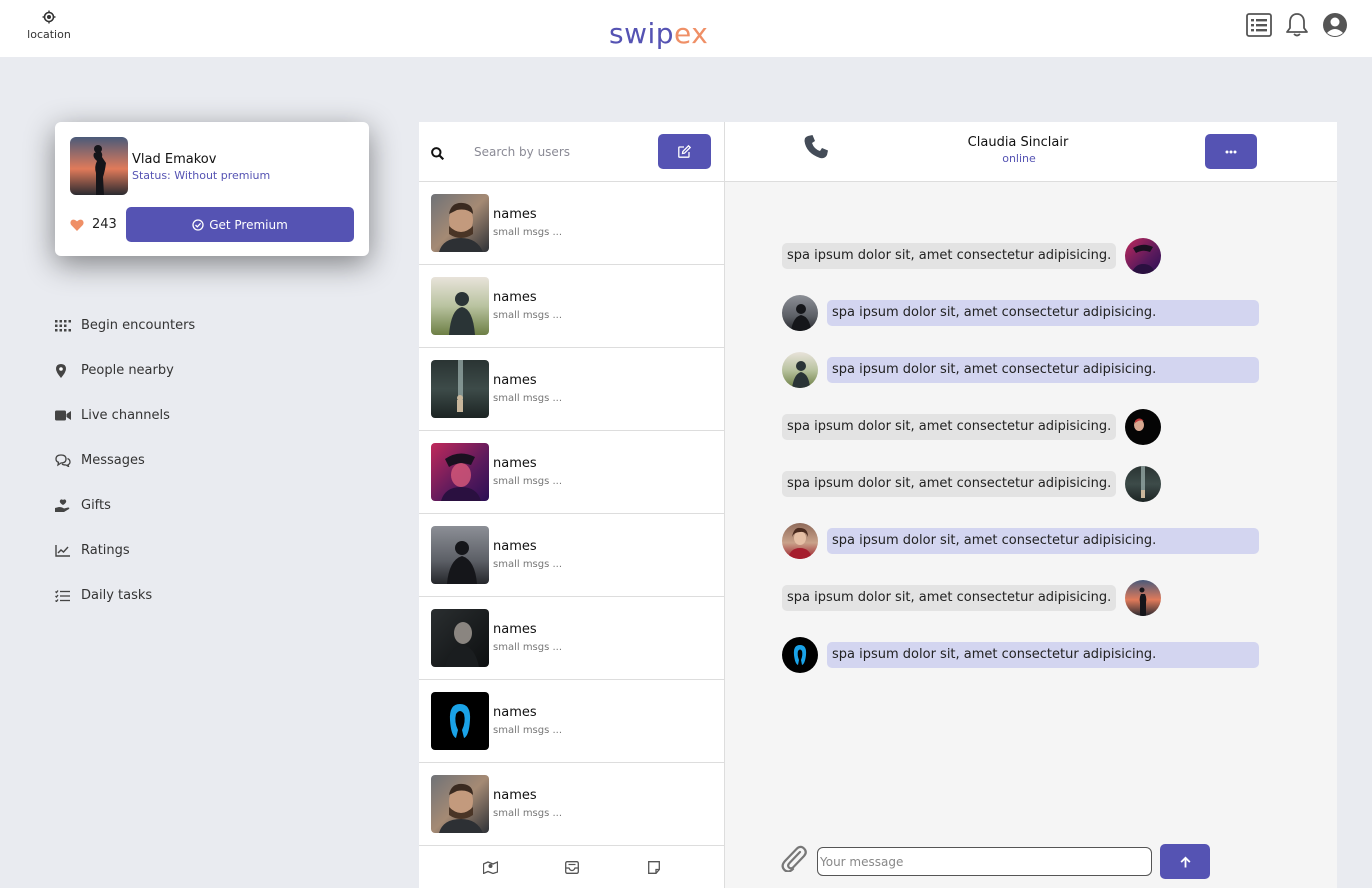  Describe the element at coordinates (1031, 152) in the screenshot. I see `chat-header: Claudia Sinclair online` at that location.